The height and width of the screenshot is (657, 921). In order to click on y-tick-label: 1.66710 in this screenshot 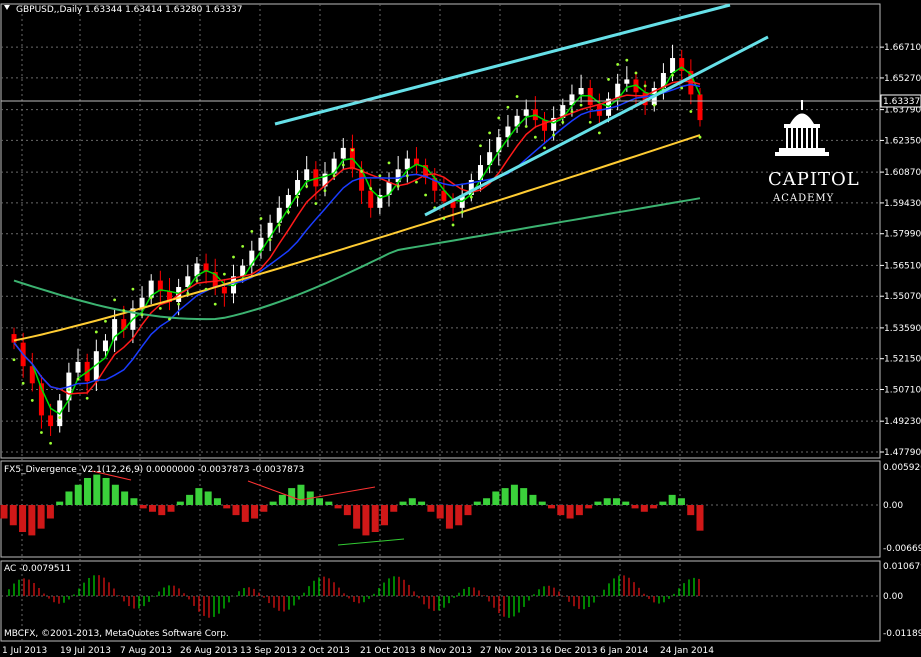, I will do `click(902, 48)`.